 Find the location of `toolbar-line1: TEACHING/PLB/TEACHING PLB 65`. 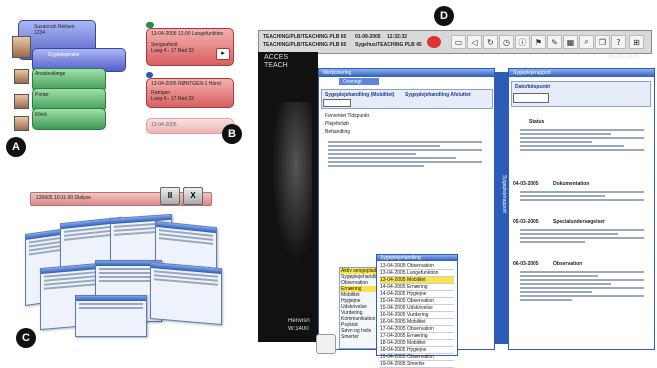

toolbar-line1: TEACHING/PLB/TEACHING PLB 65 is located at coordinates (305, 37).